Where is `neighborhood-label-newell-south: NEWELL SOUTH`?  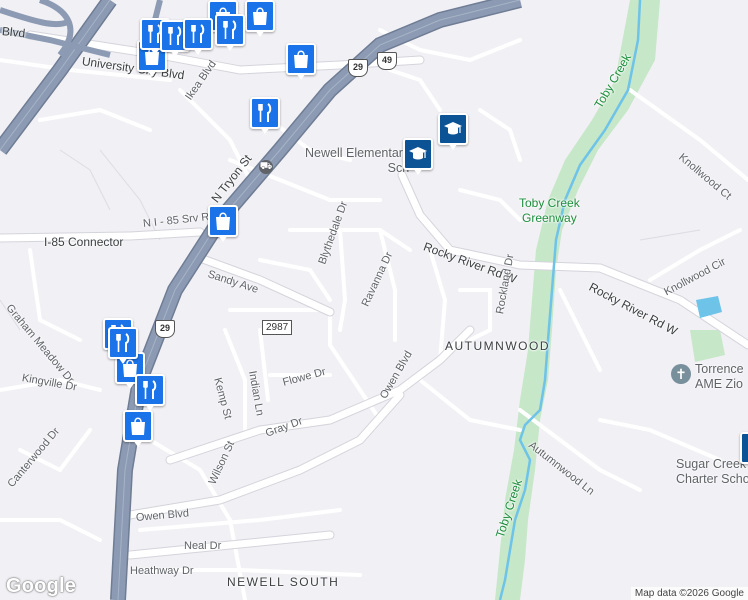 neighborhood-label-newell-south: NEWELL SOUTH is located at coordinates (283, 582).